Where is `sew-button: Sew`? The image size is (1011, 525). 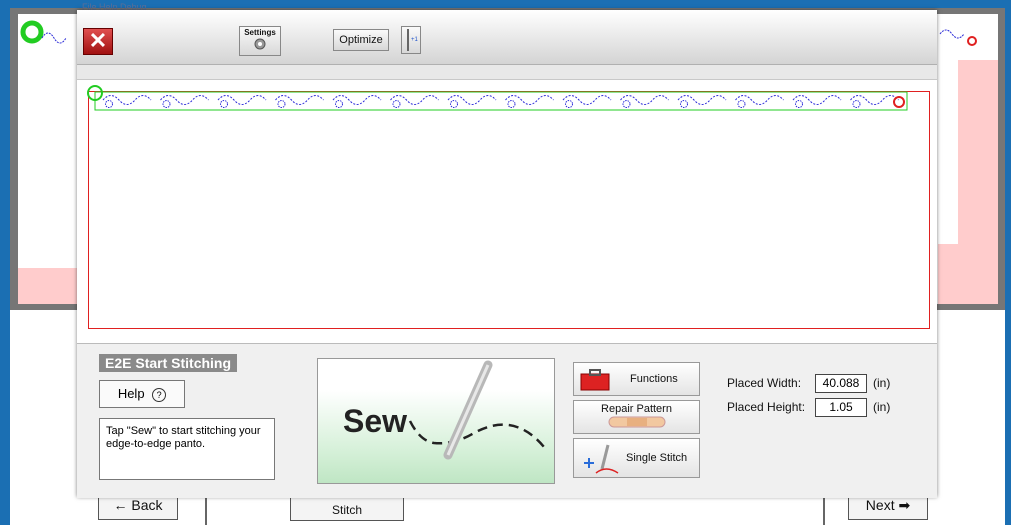 sew-button: Sew is located at coordinates (436, 421).